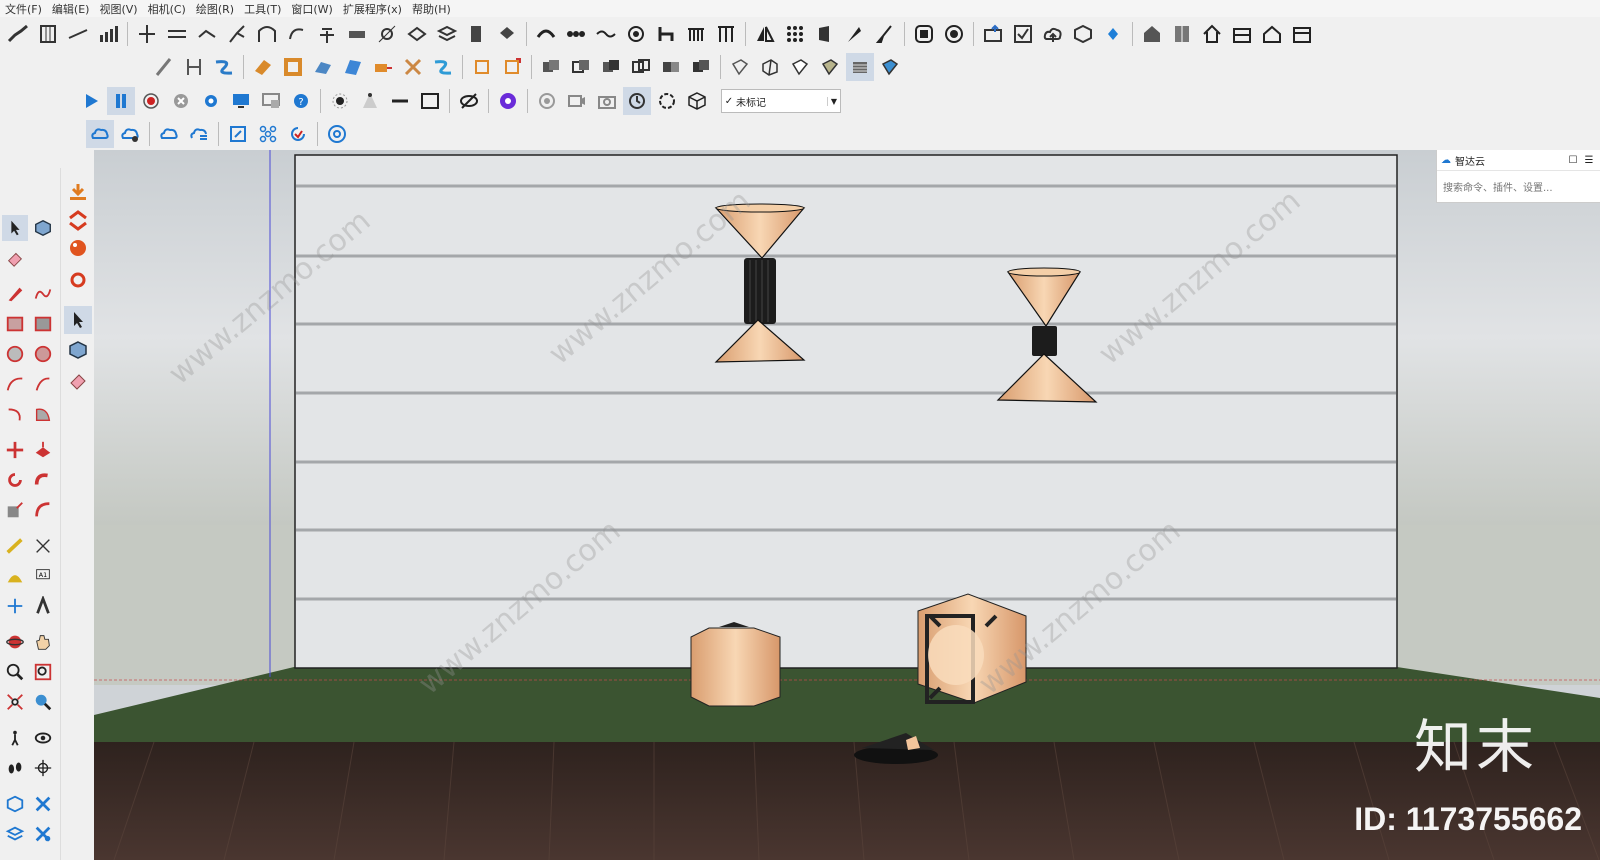 The height and width of the screenshot is (860, 1600). I want to click on section-display-icon, so click(43, 804).